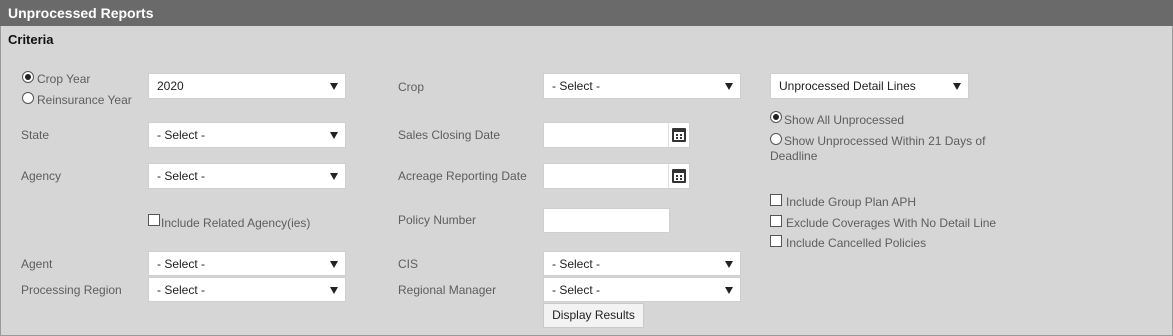  I want to click on agent-select: - Select -, so click(247, 263).